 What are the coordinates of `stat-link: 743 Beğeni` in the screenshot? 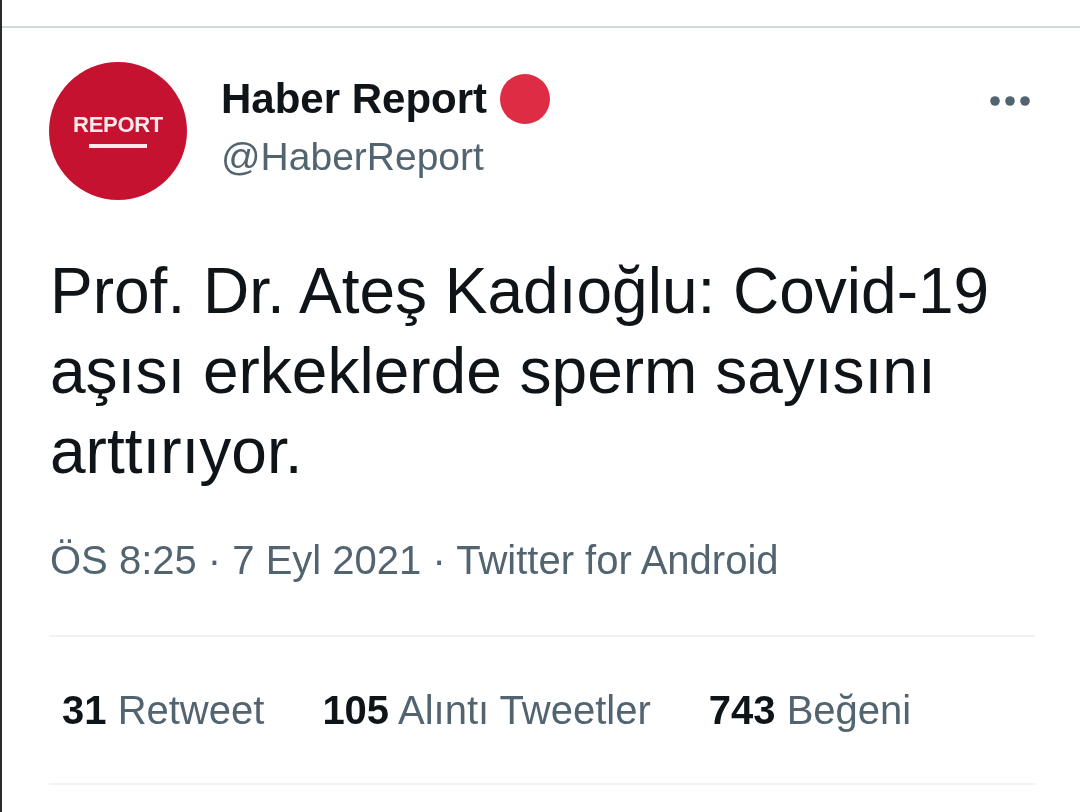 It's located at (810, 710).